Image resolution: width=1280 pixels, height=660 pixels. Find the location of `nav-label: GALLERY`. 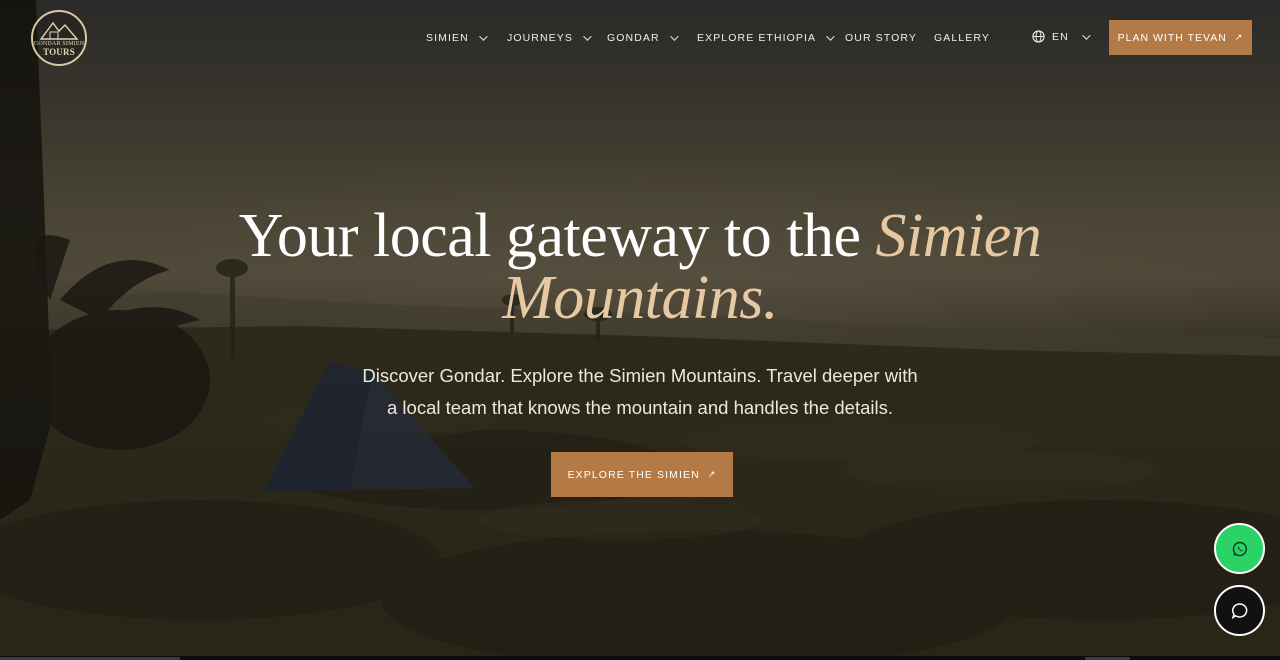

nav-label: GALLERY is located at coordinates (962, 38).